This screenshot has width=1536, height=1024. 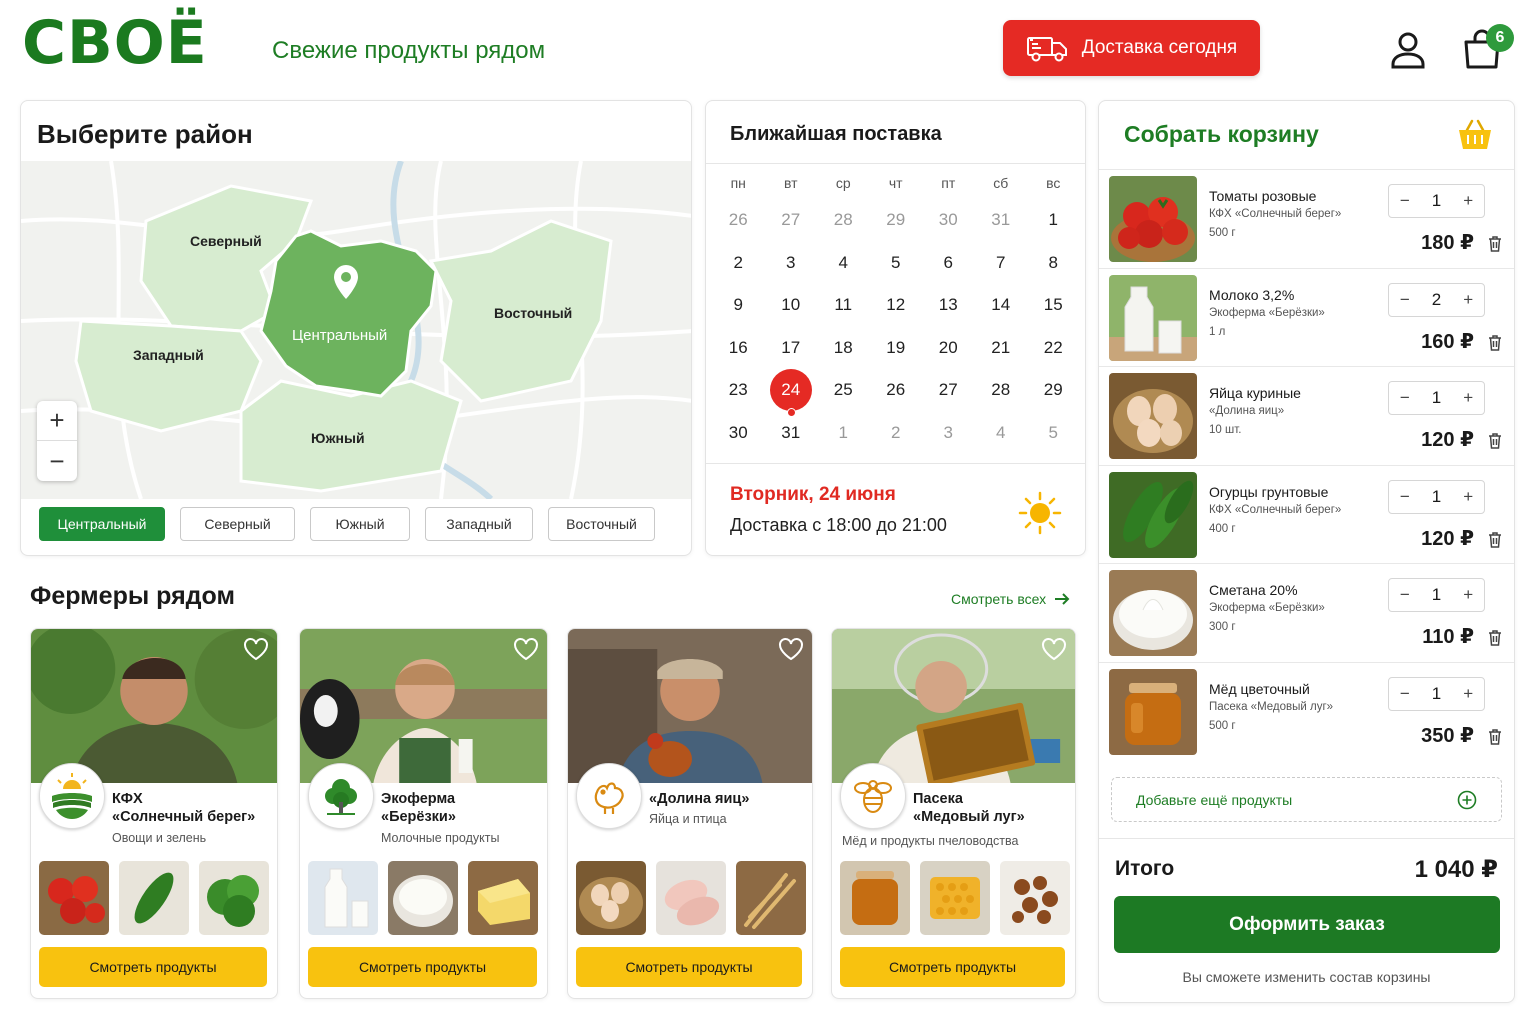 I want to click on farm-name: Экоферма «Берёзки», so click(x=464, y=808).